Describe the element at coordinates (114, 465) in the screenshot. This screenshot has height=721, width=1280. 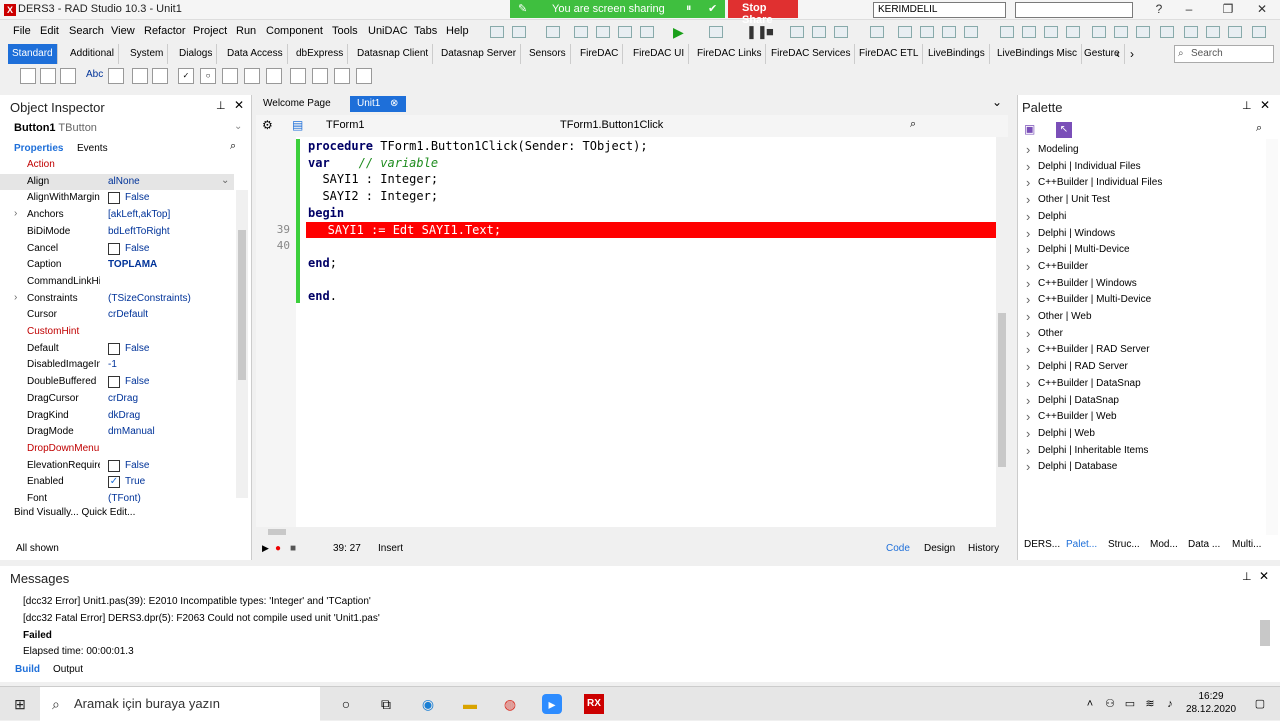
I see `property-checkbox` at that location.